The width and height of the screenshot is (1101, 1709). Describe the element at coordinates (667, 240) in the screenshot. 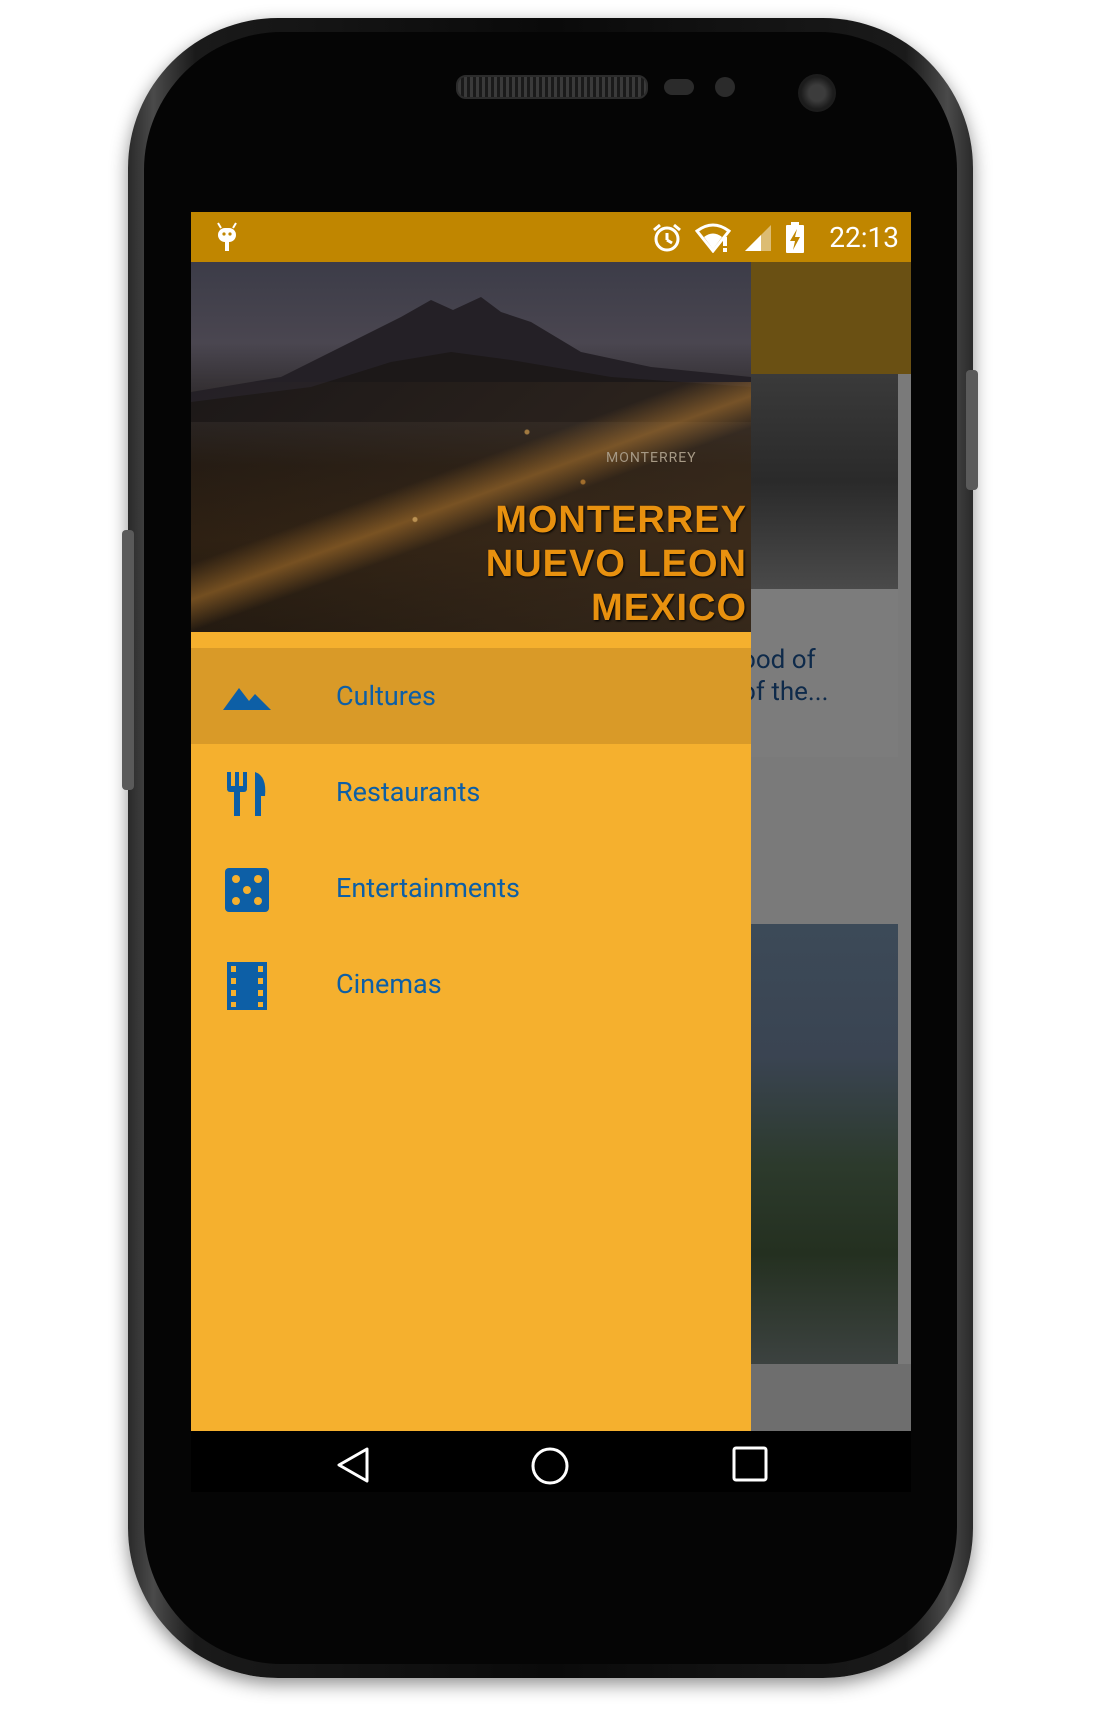

I see `alarm-icon` at that location.